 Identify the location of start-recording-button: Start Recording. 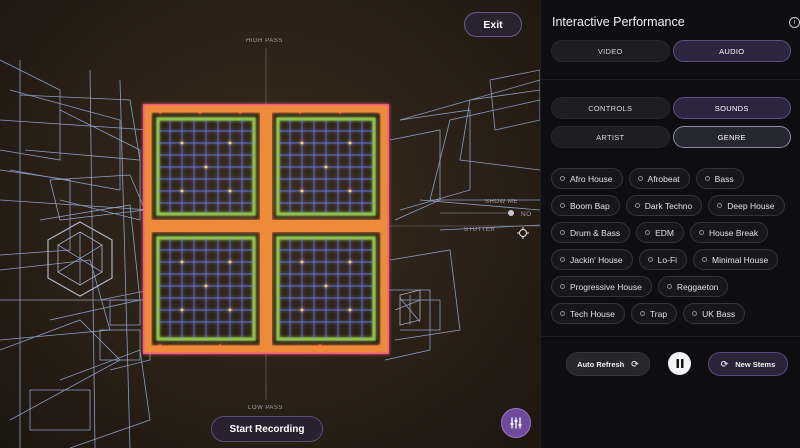
(267, 429).